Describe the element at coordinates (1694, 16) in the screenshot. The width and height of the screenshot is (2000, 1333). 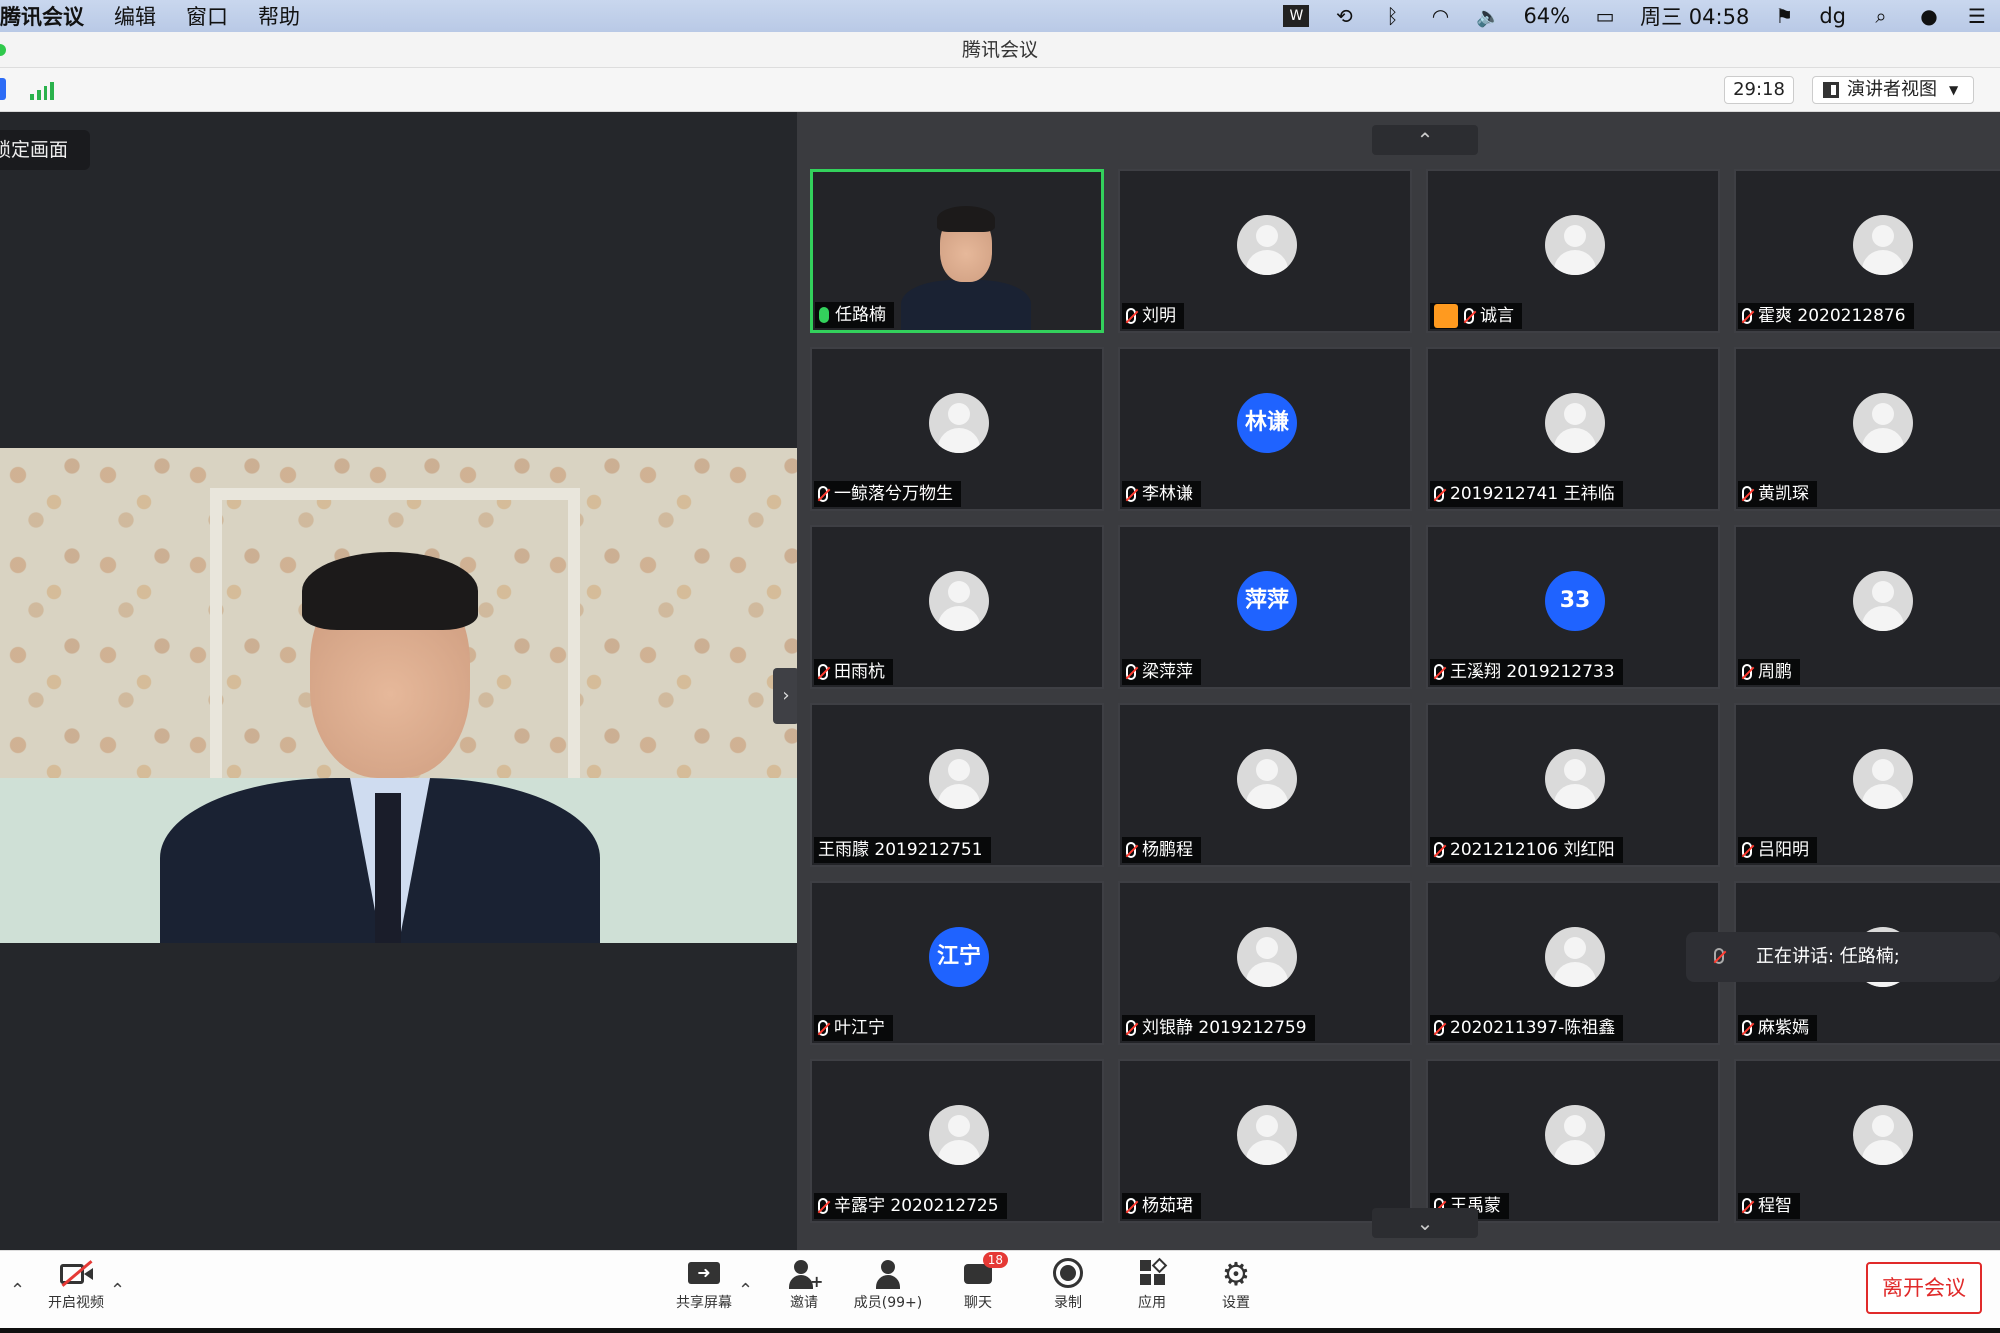
I see `clock: 周三 04:58` at that location.